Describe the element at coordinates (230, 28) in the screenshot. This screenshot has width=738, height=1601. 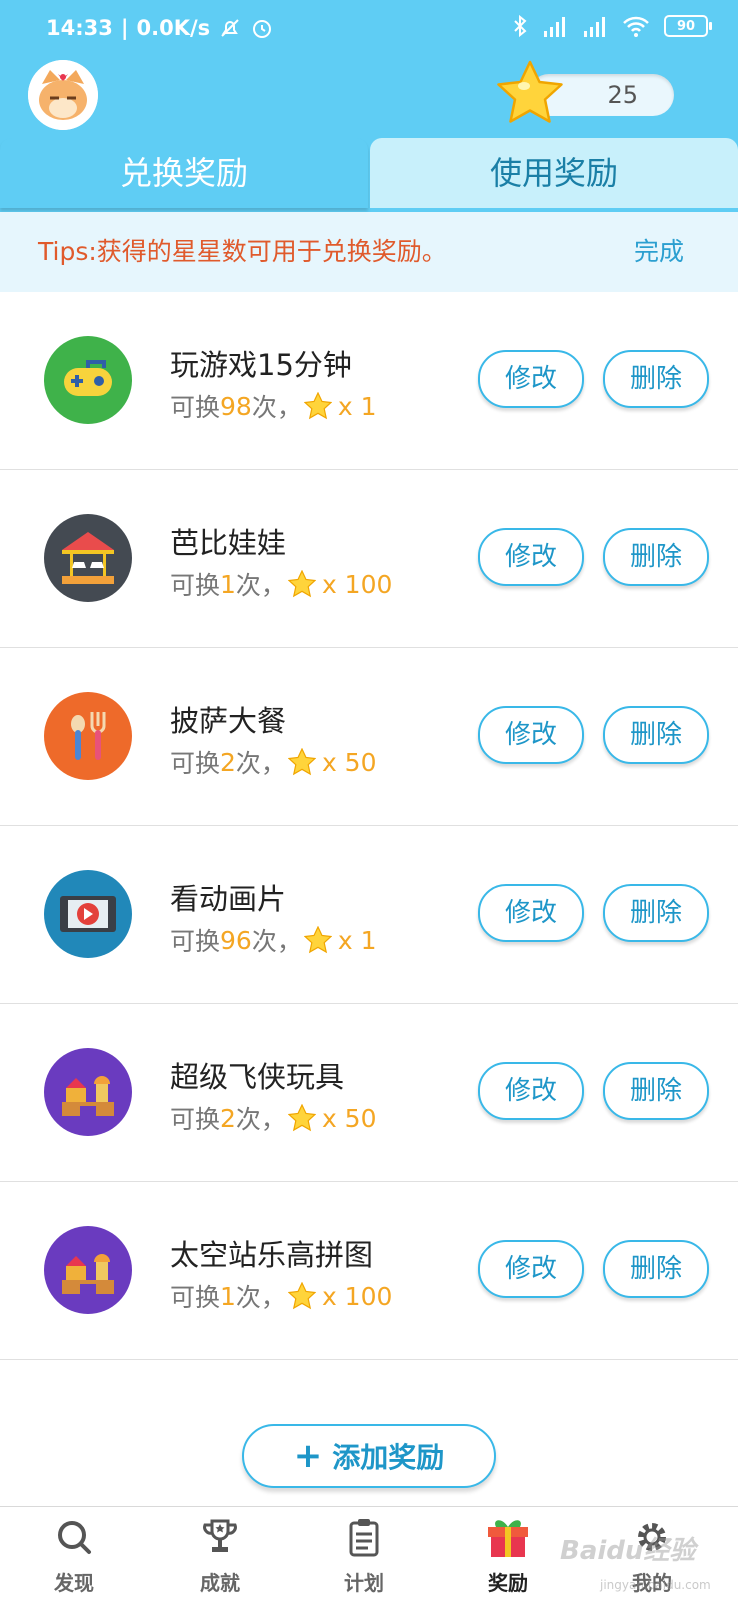
I see `mute-icon` at that location.